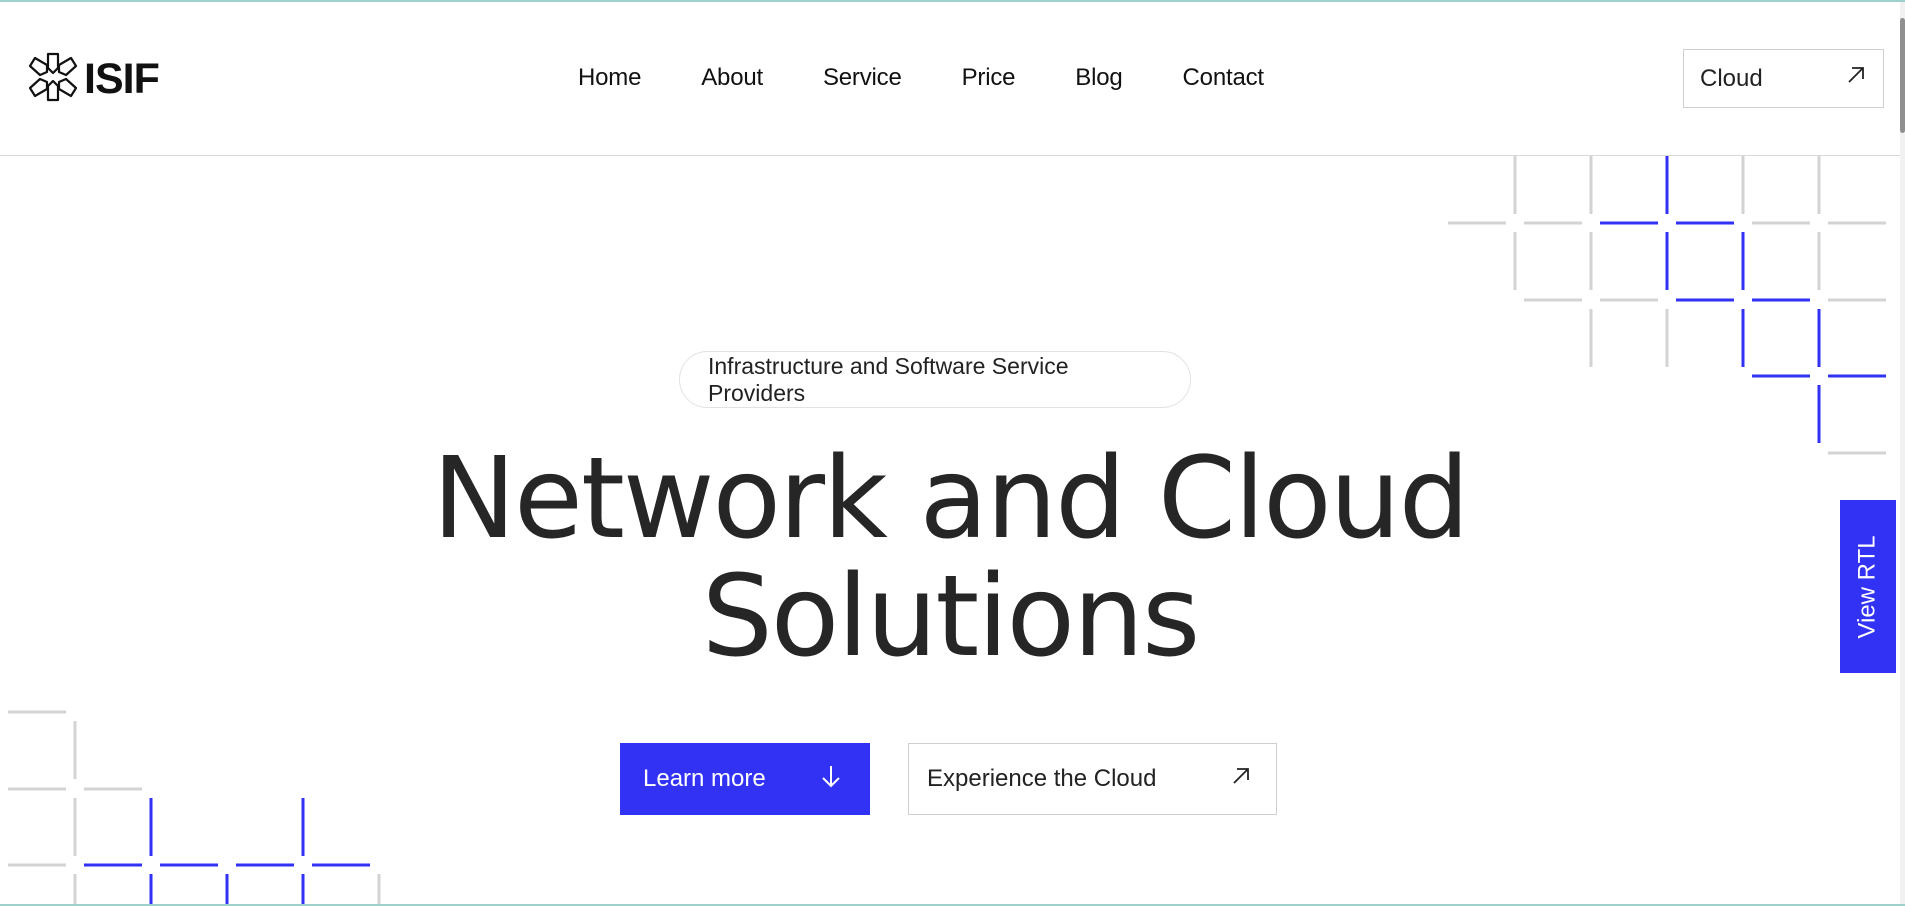 The height and width of the screenshot is (906, 1905). I want to click on learn-more-button: Learn more, so click(745, 779).